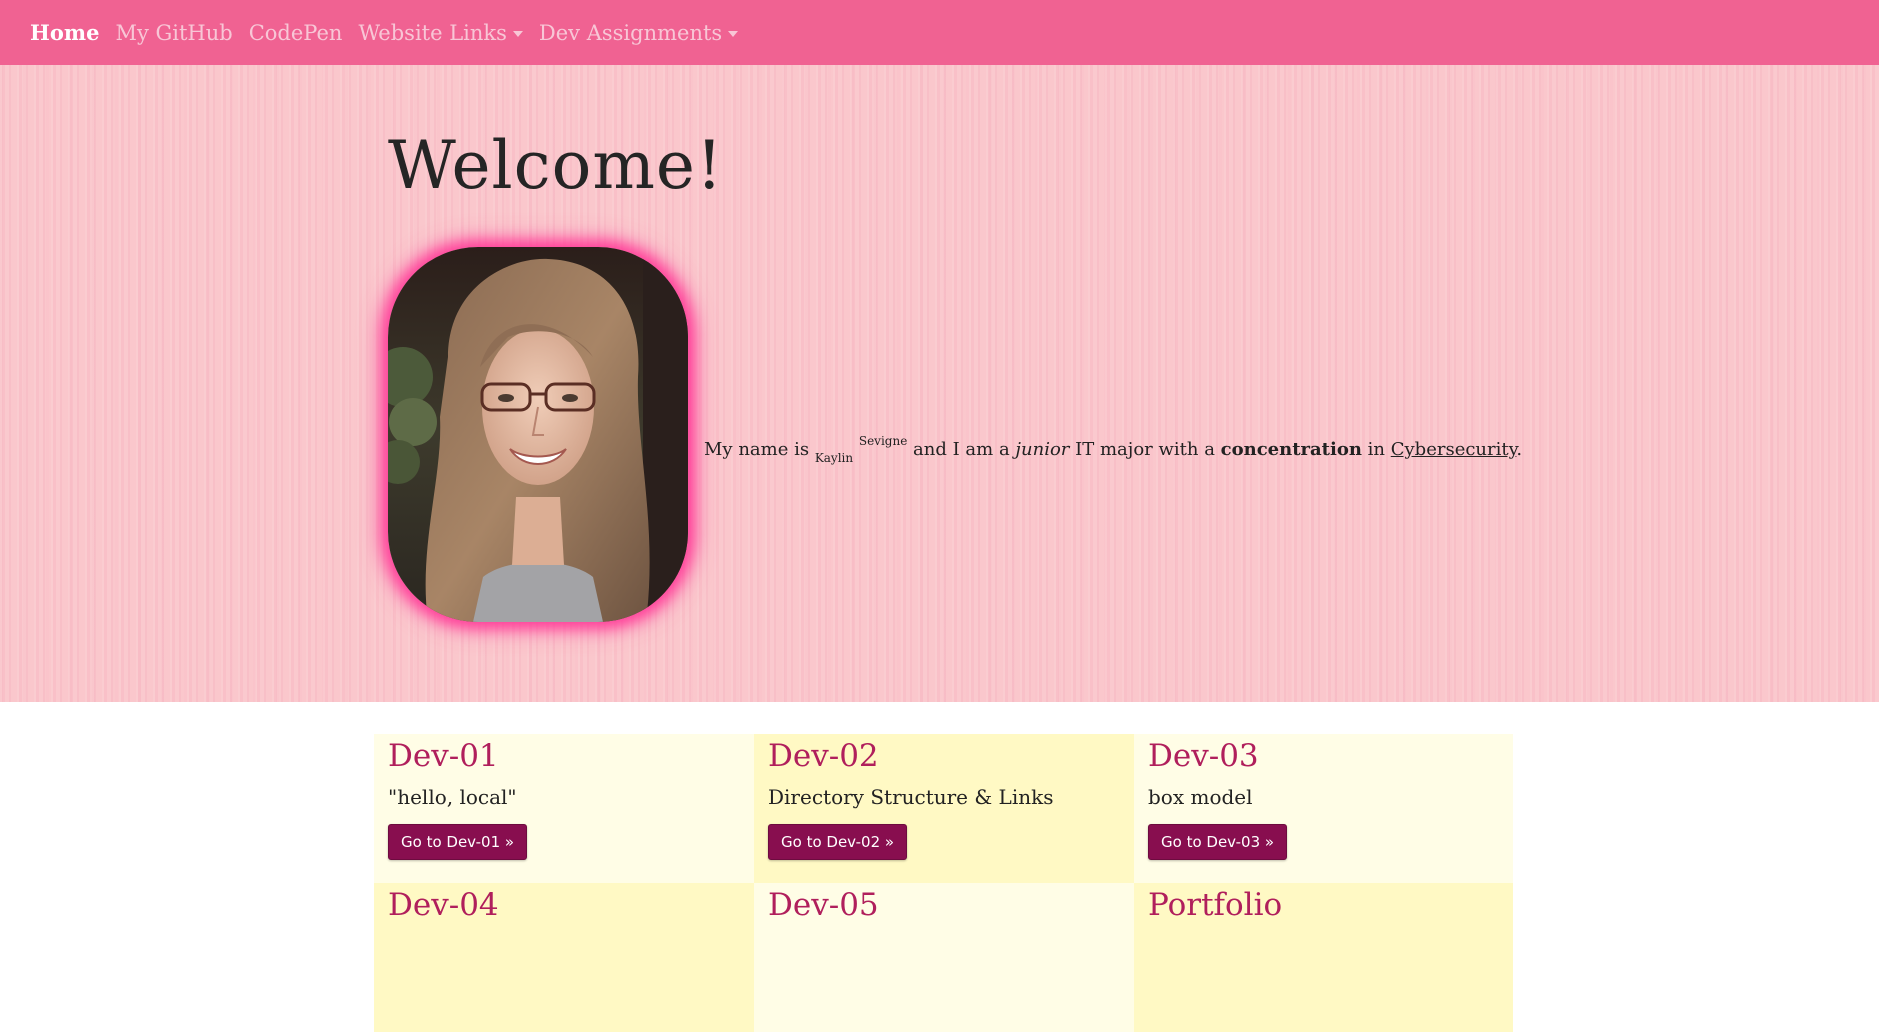  I want to click on nav-website-links-dropdown: Website Links, so click(440, 32).